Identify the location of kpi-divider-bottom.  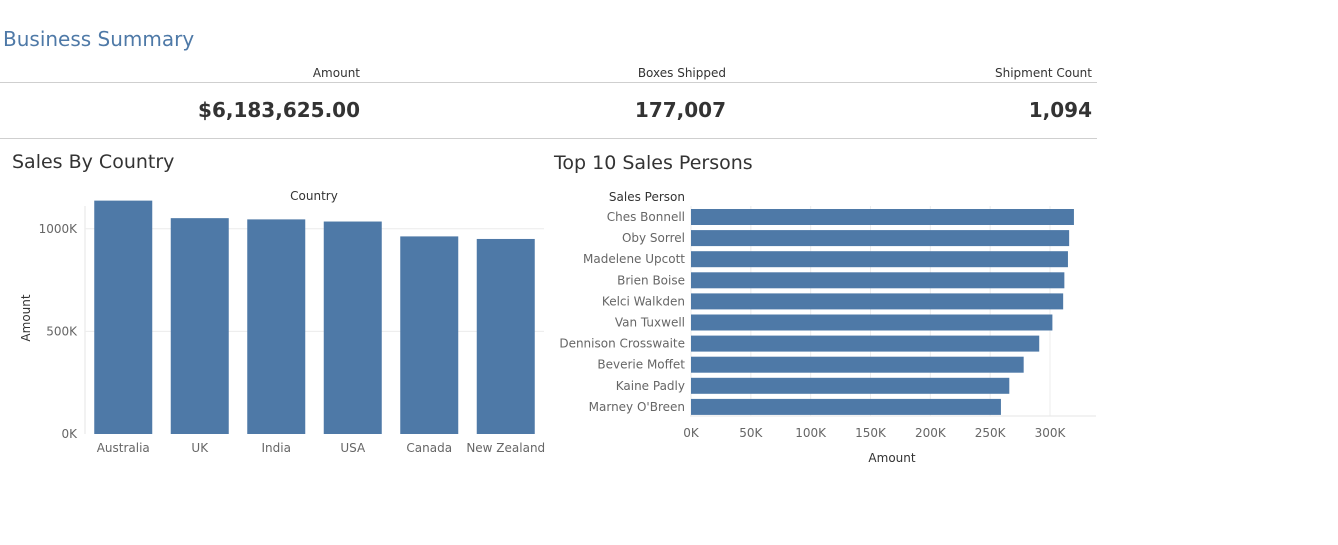
(548, 138).